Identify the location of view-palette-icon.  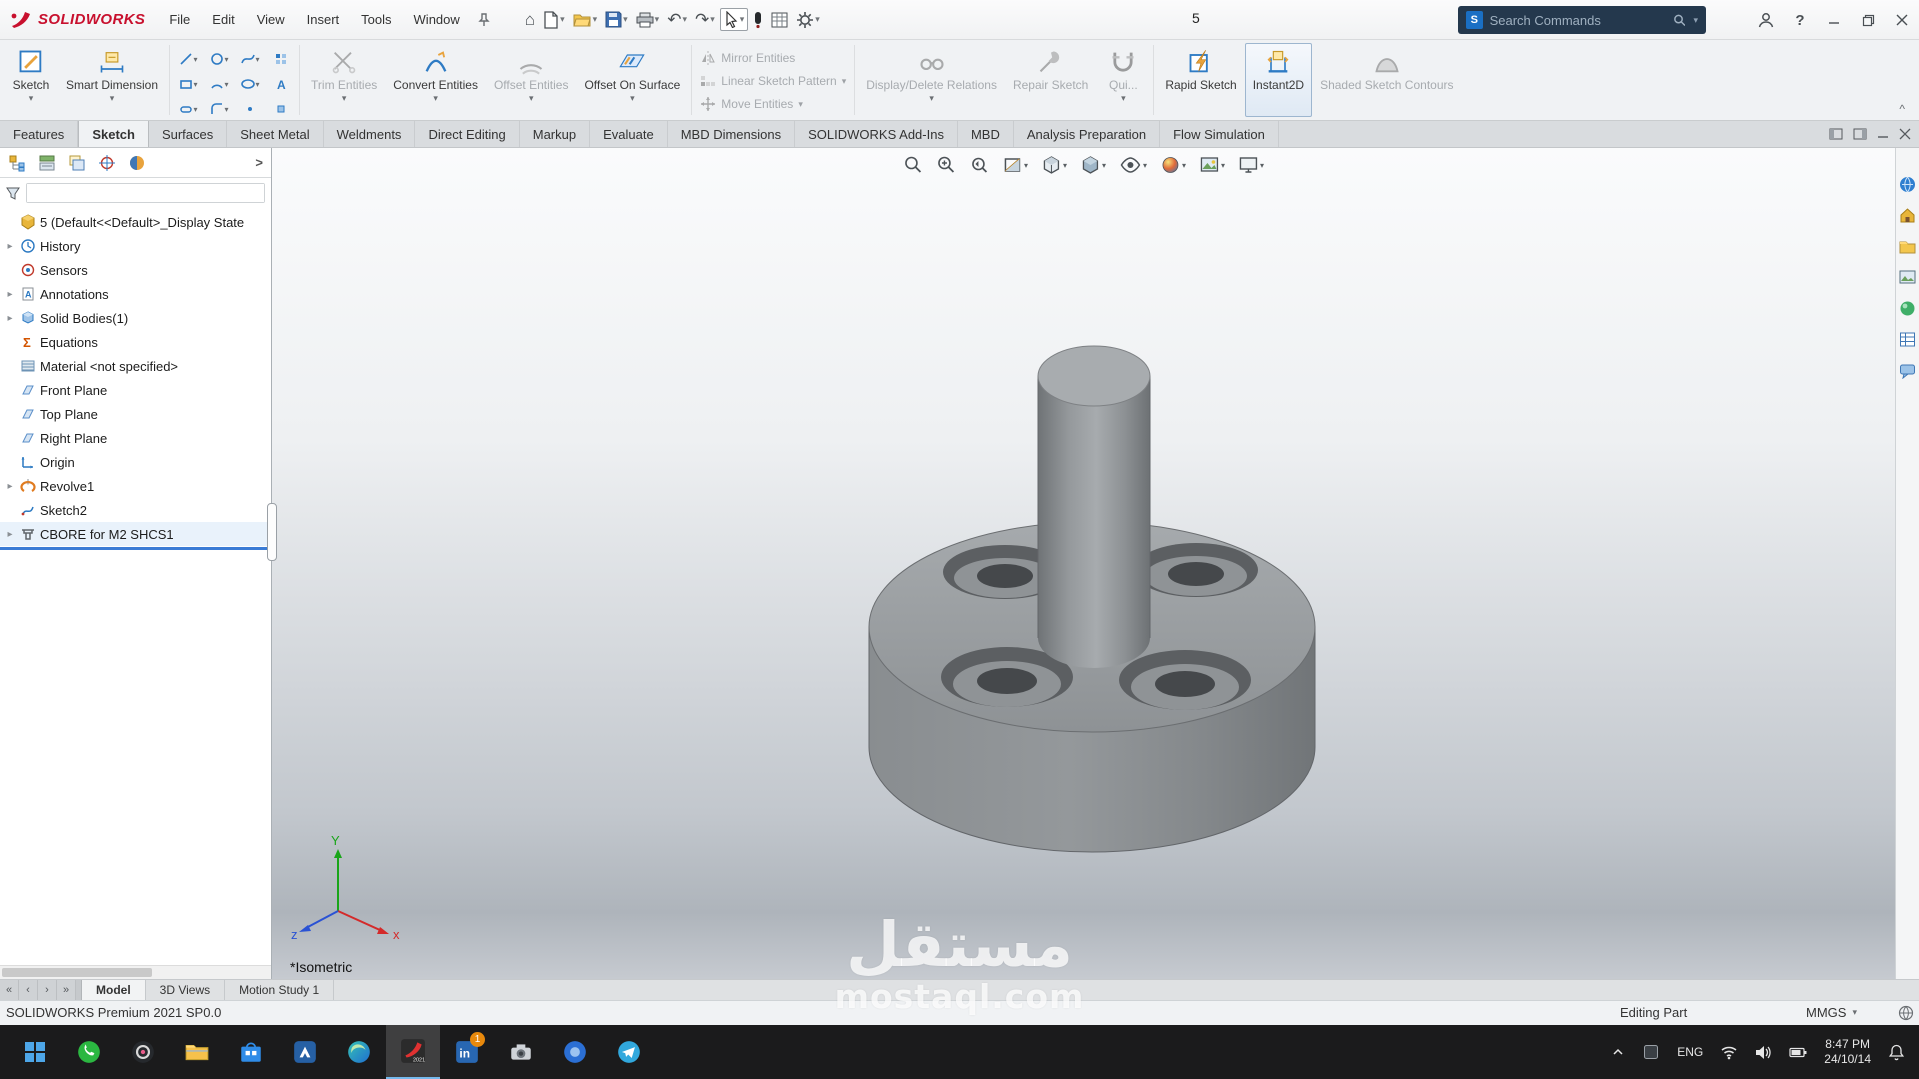
(1907, 277).